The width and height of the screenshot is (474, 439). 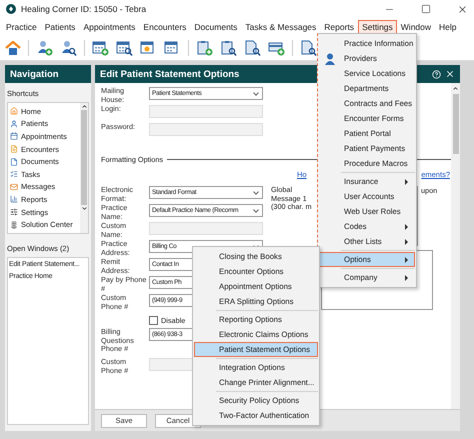 I want to click on menu-bar-item: Reports, so click(x=339, y=27).